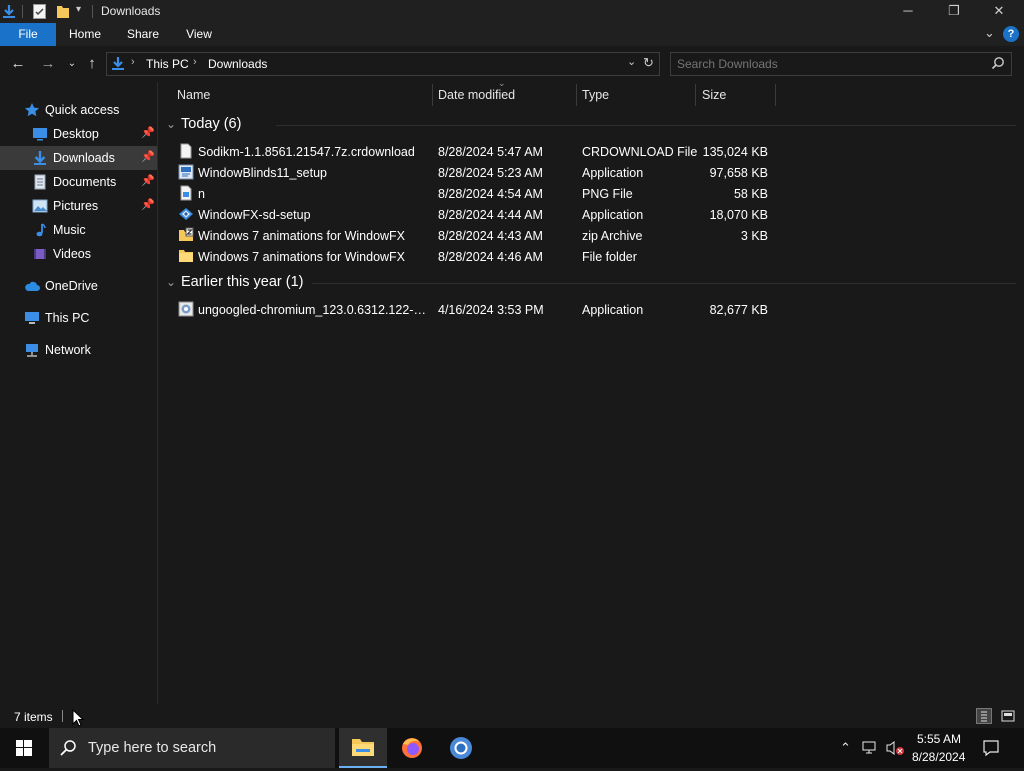  Describe the element at coordinates (40, 158) in the screenshot. I see `download-icon` at that location.